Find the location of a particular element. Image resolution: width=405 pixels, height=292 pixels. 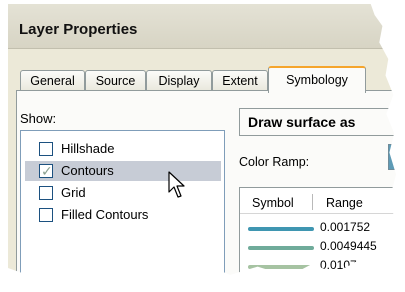

draw-surface-heading: Draw surface as is located at coordinates (318, 122).